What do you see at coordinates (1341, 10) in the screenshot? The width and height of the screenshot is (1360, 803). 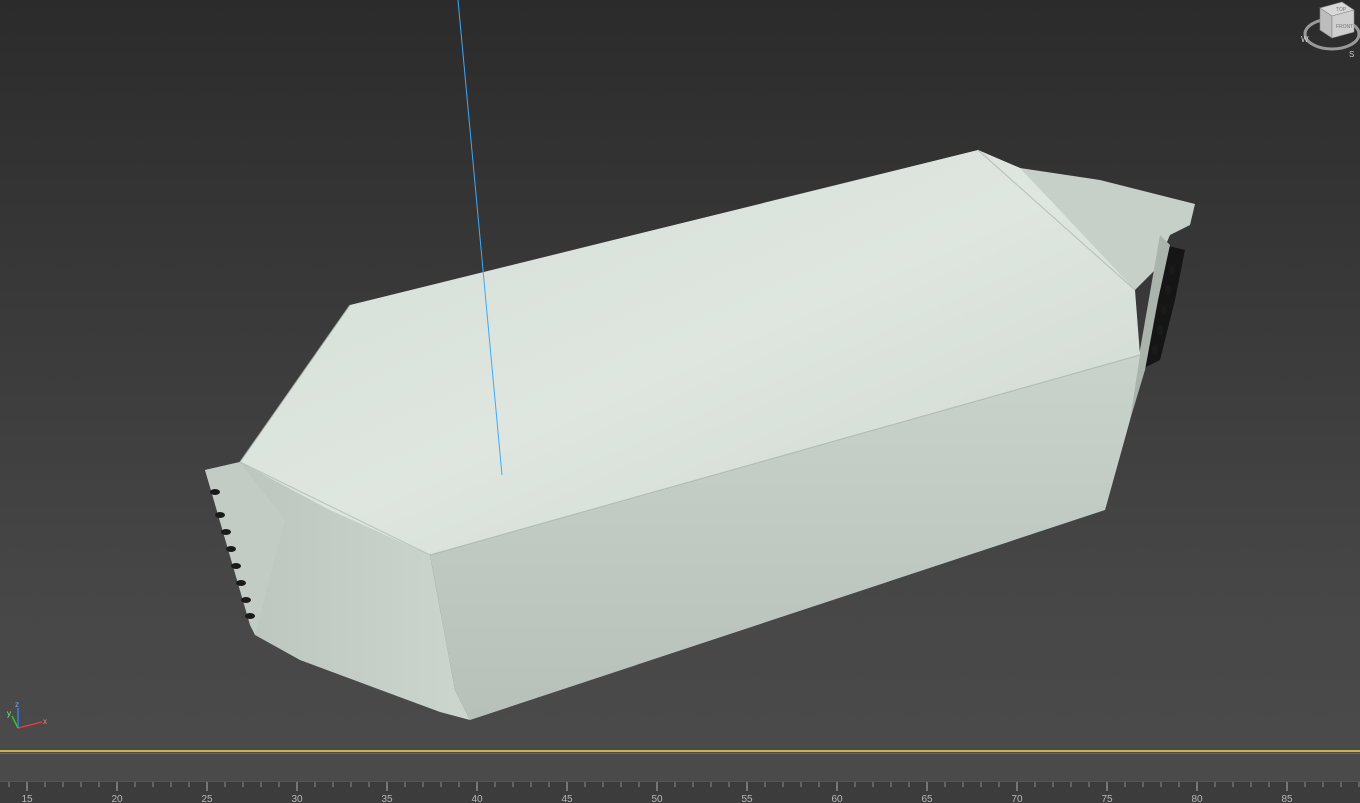 I see `viewcube-top-label: TOP` at bounding box center [1341, 10].